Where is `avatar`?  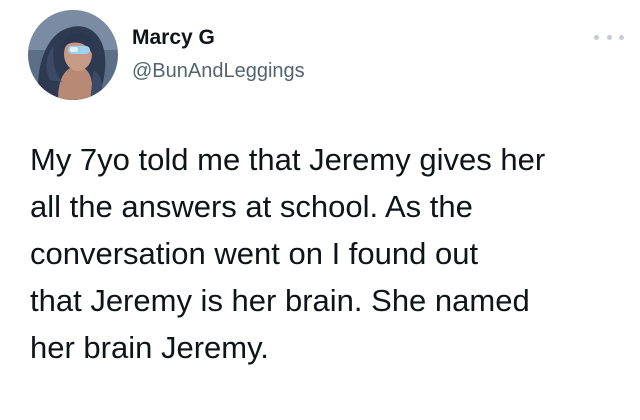
avatar is located at coordinates (73, 55).